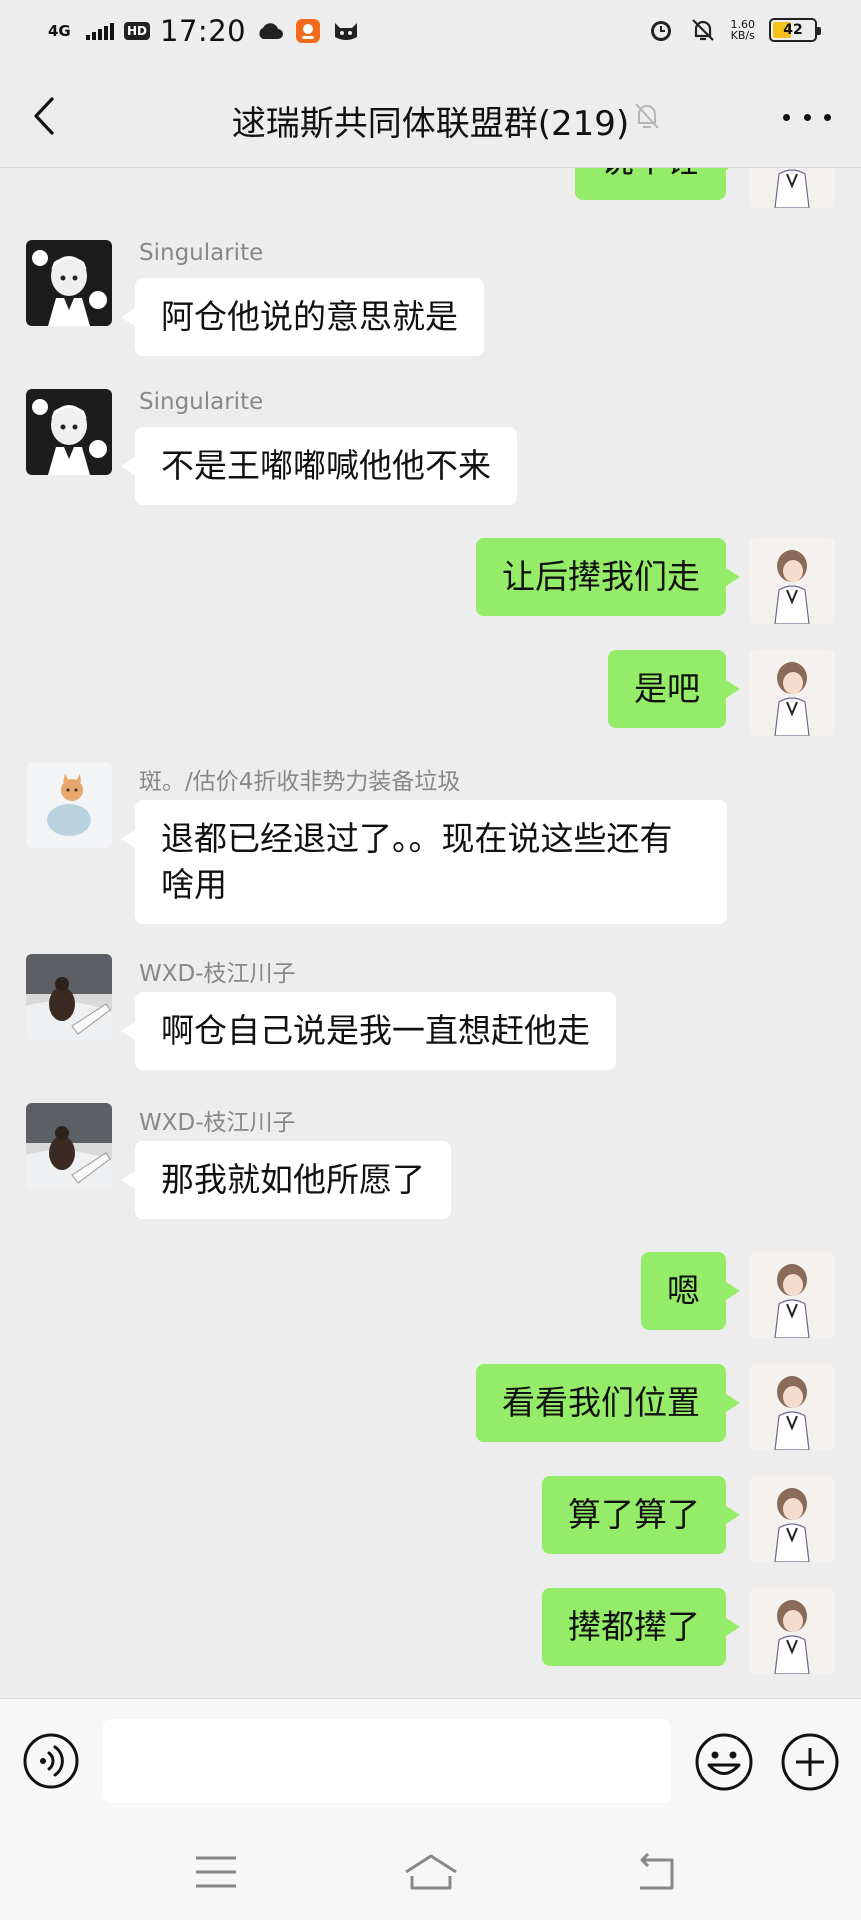 The width and height of the screenshot is (861, 1920). I want to click on smiley-icon, so click(724, 1762).